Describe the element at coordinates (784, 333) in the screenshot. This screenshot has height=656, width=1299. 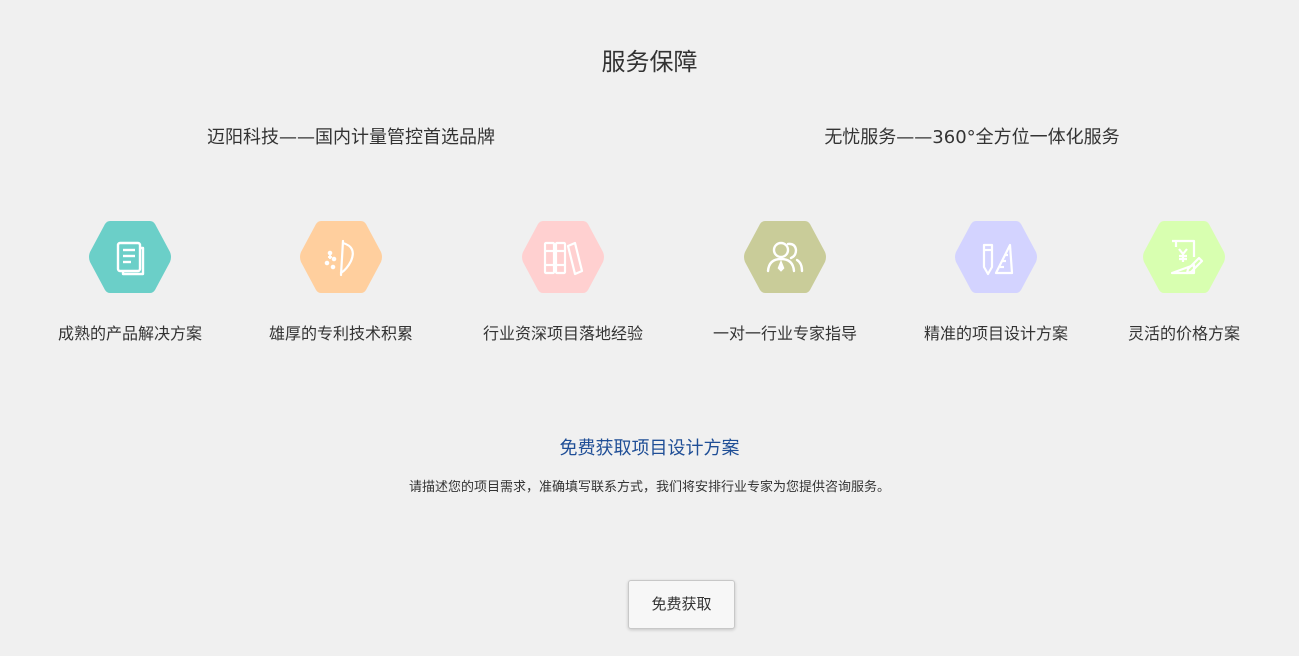
I see `feature-label: 一对一行业专家指导` at that location.